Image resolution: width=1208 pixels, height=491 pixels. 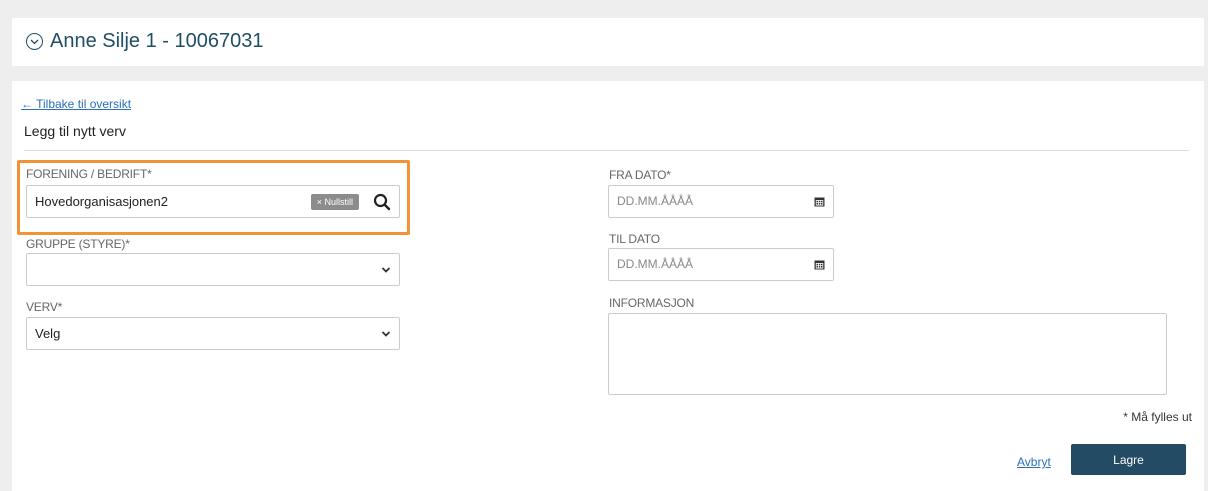 I want to click on fra-dato-label: FRA DATO*, so click(x=640, y=175).